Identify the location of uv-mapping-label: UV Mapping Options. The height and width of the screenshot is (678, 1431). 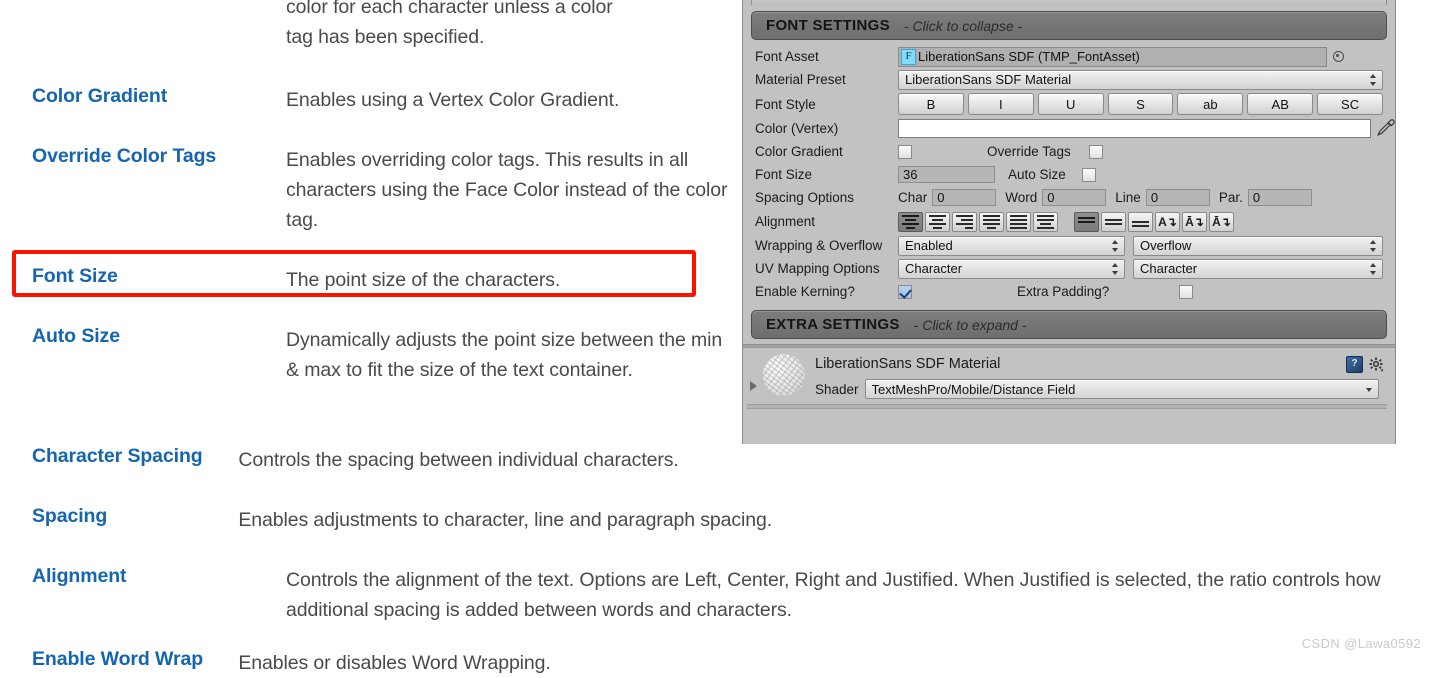
(817, 268).